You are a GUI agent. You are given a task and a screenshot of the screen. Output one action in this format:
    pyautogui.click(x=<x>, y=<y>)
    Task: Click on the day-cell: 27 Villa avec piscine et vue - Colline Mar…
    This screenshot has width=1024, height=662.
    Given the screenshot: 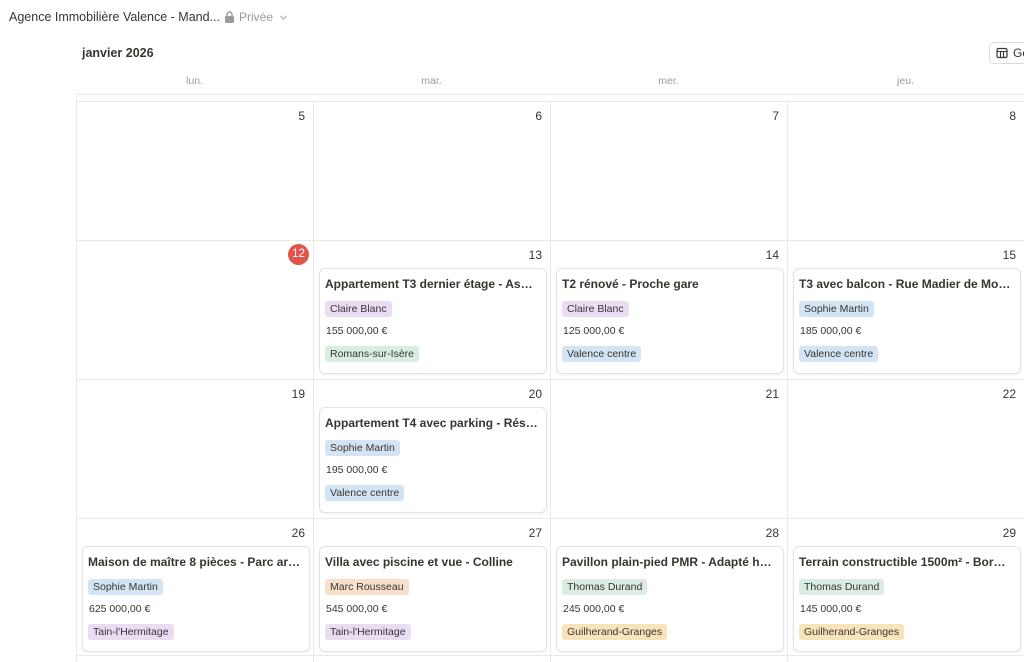 What is the action you would take?
    pyautogui.click(x=431, y=587)
    